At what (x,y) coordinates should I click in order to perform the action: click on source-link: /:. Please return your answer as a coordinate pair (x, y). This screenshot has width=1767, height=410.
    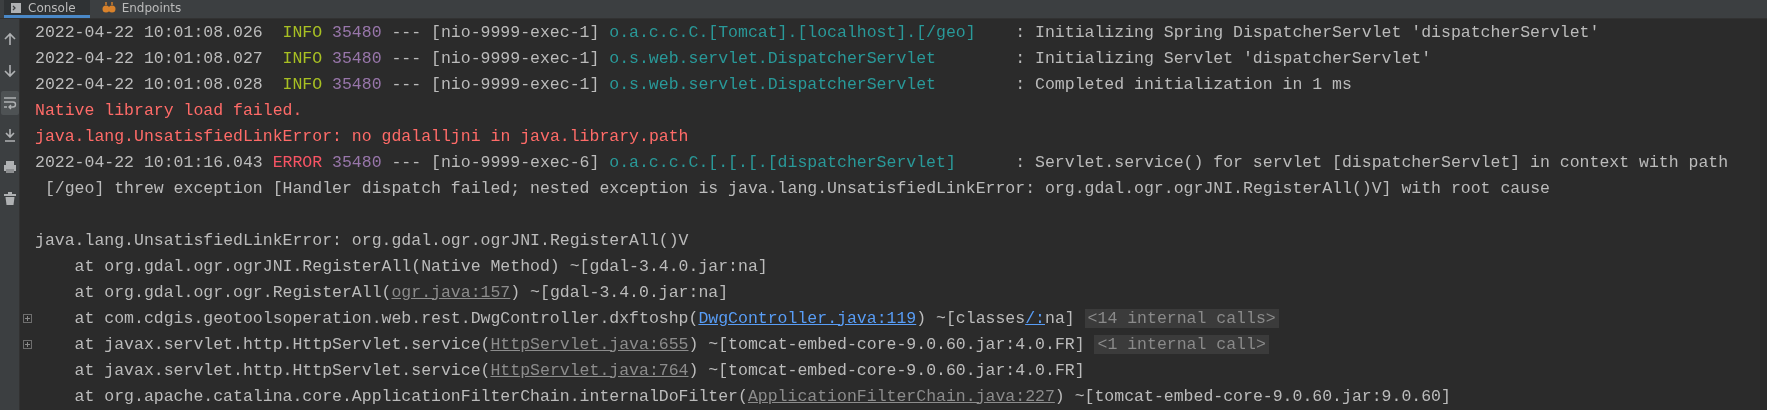
    Looking at the image, I should click on (1035, 318).